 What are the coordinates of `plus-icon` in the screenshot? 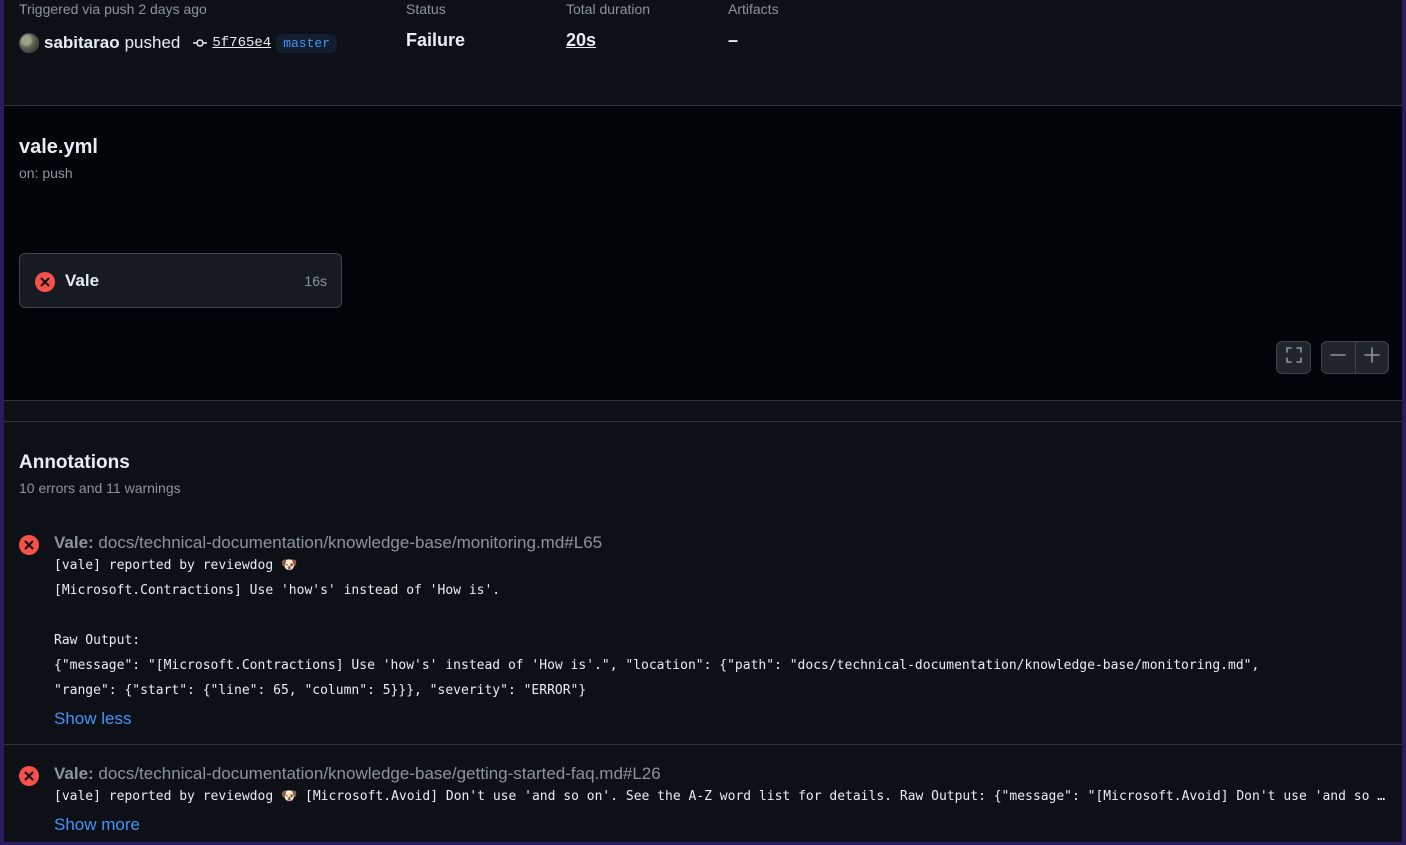 It's located at (1371, 357).